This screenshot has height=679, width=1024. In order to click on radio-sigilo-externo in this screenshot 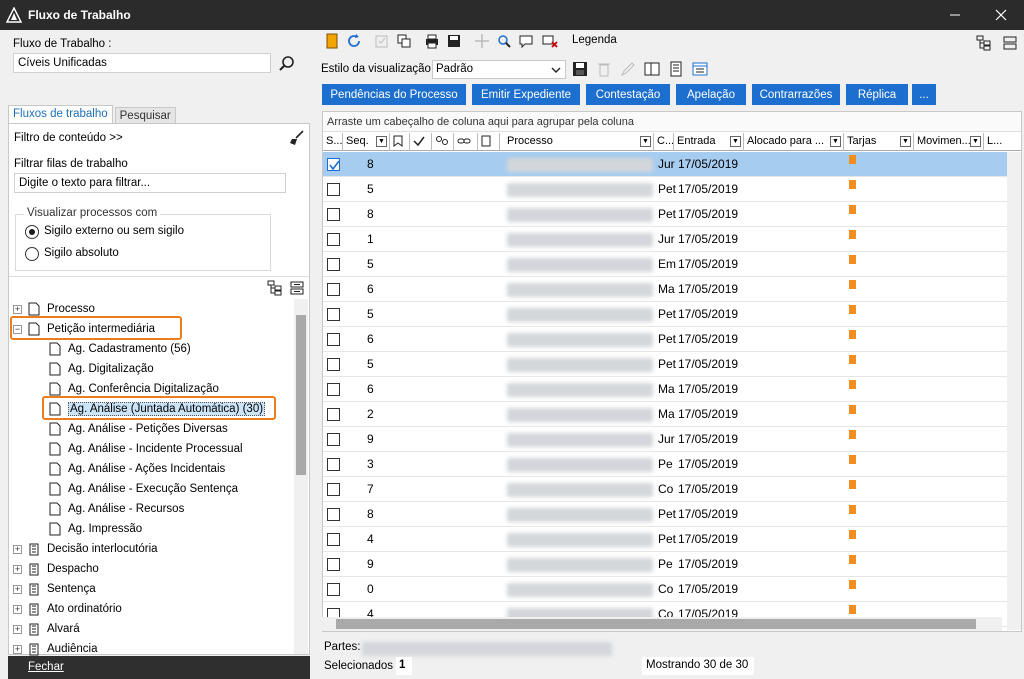, I will do `click(32, 232)`.